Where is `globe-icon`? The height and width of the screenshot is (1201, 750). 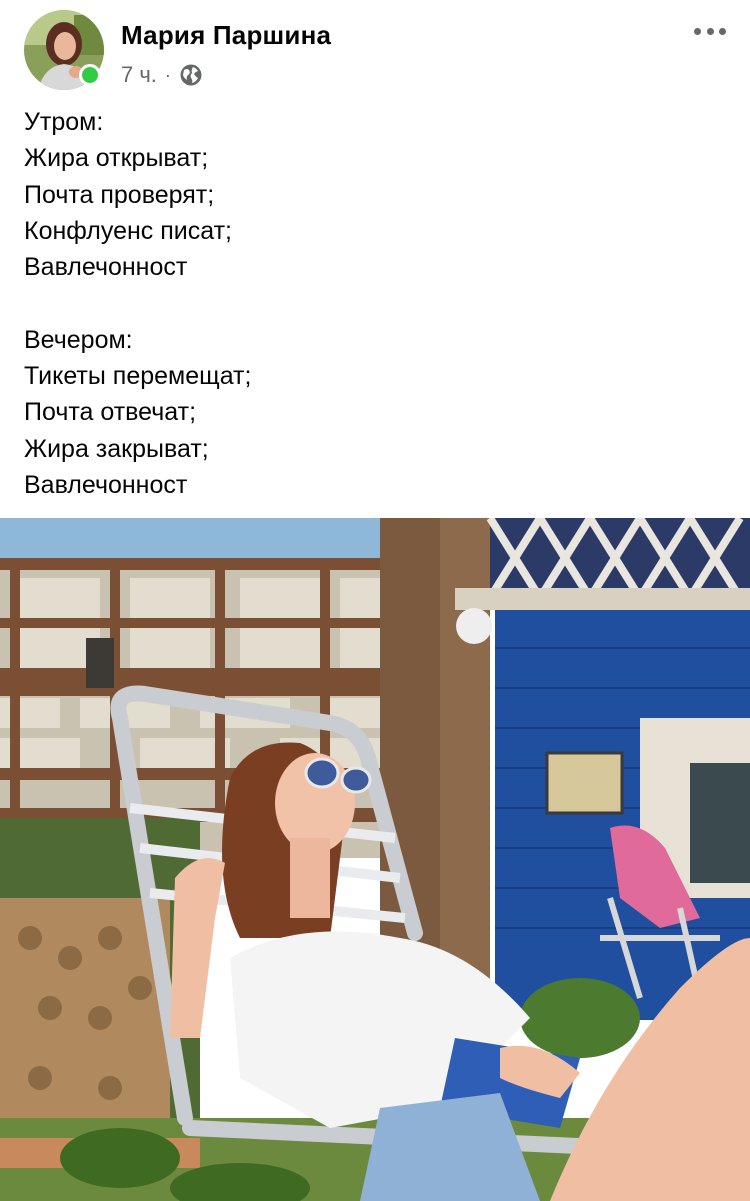
globe-icon is located at coordinates (191, 75).